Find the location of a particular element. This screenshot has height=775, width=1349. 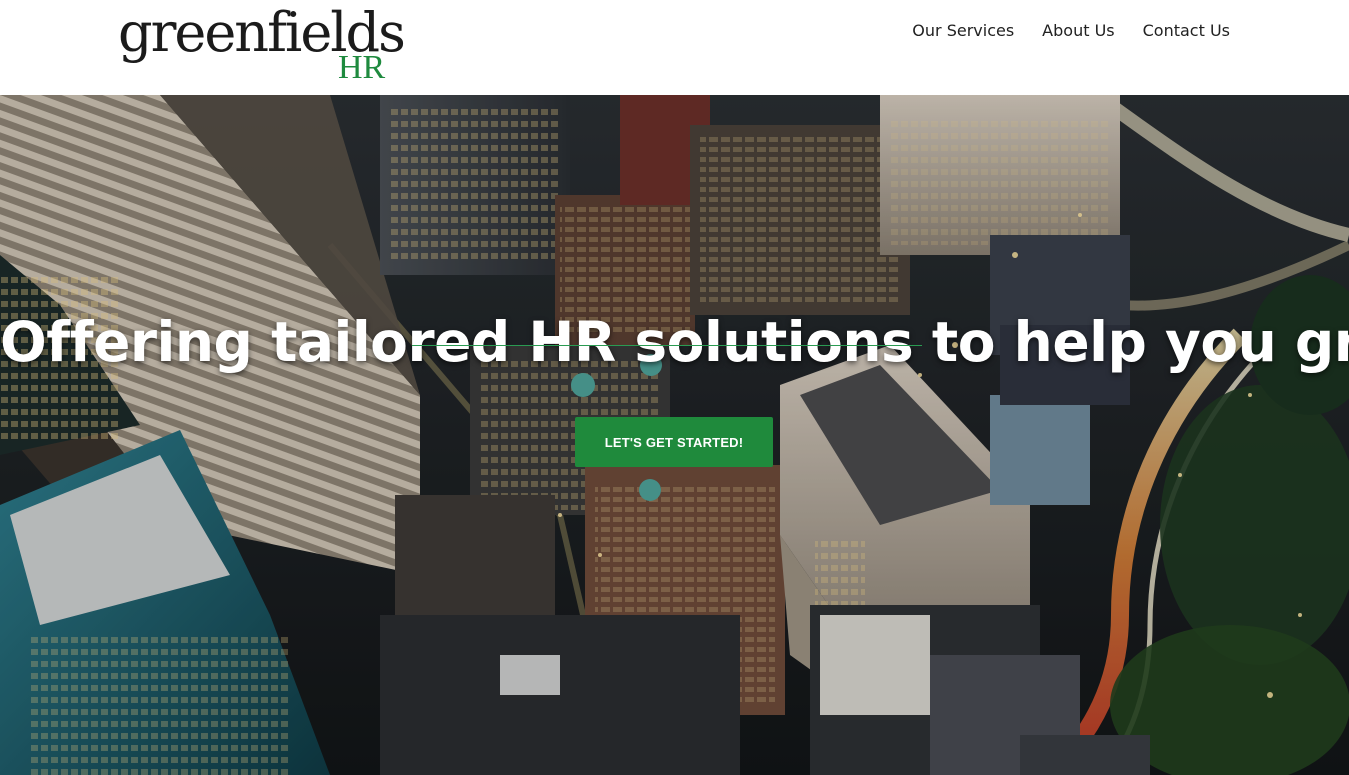

main-nav: Our Services About Us Contact Us is located at coordinates (1071, 31).